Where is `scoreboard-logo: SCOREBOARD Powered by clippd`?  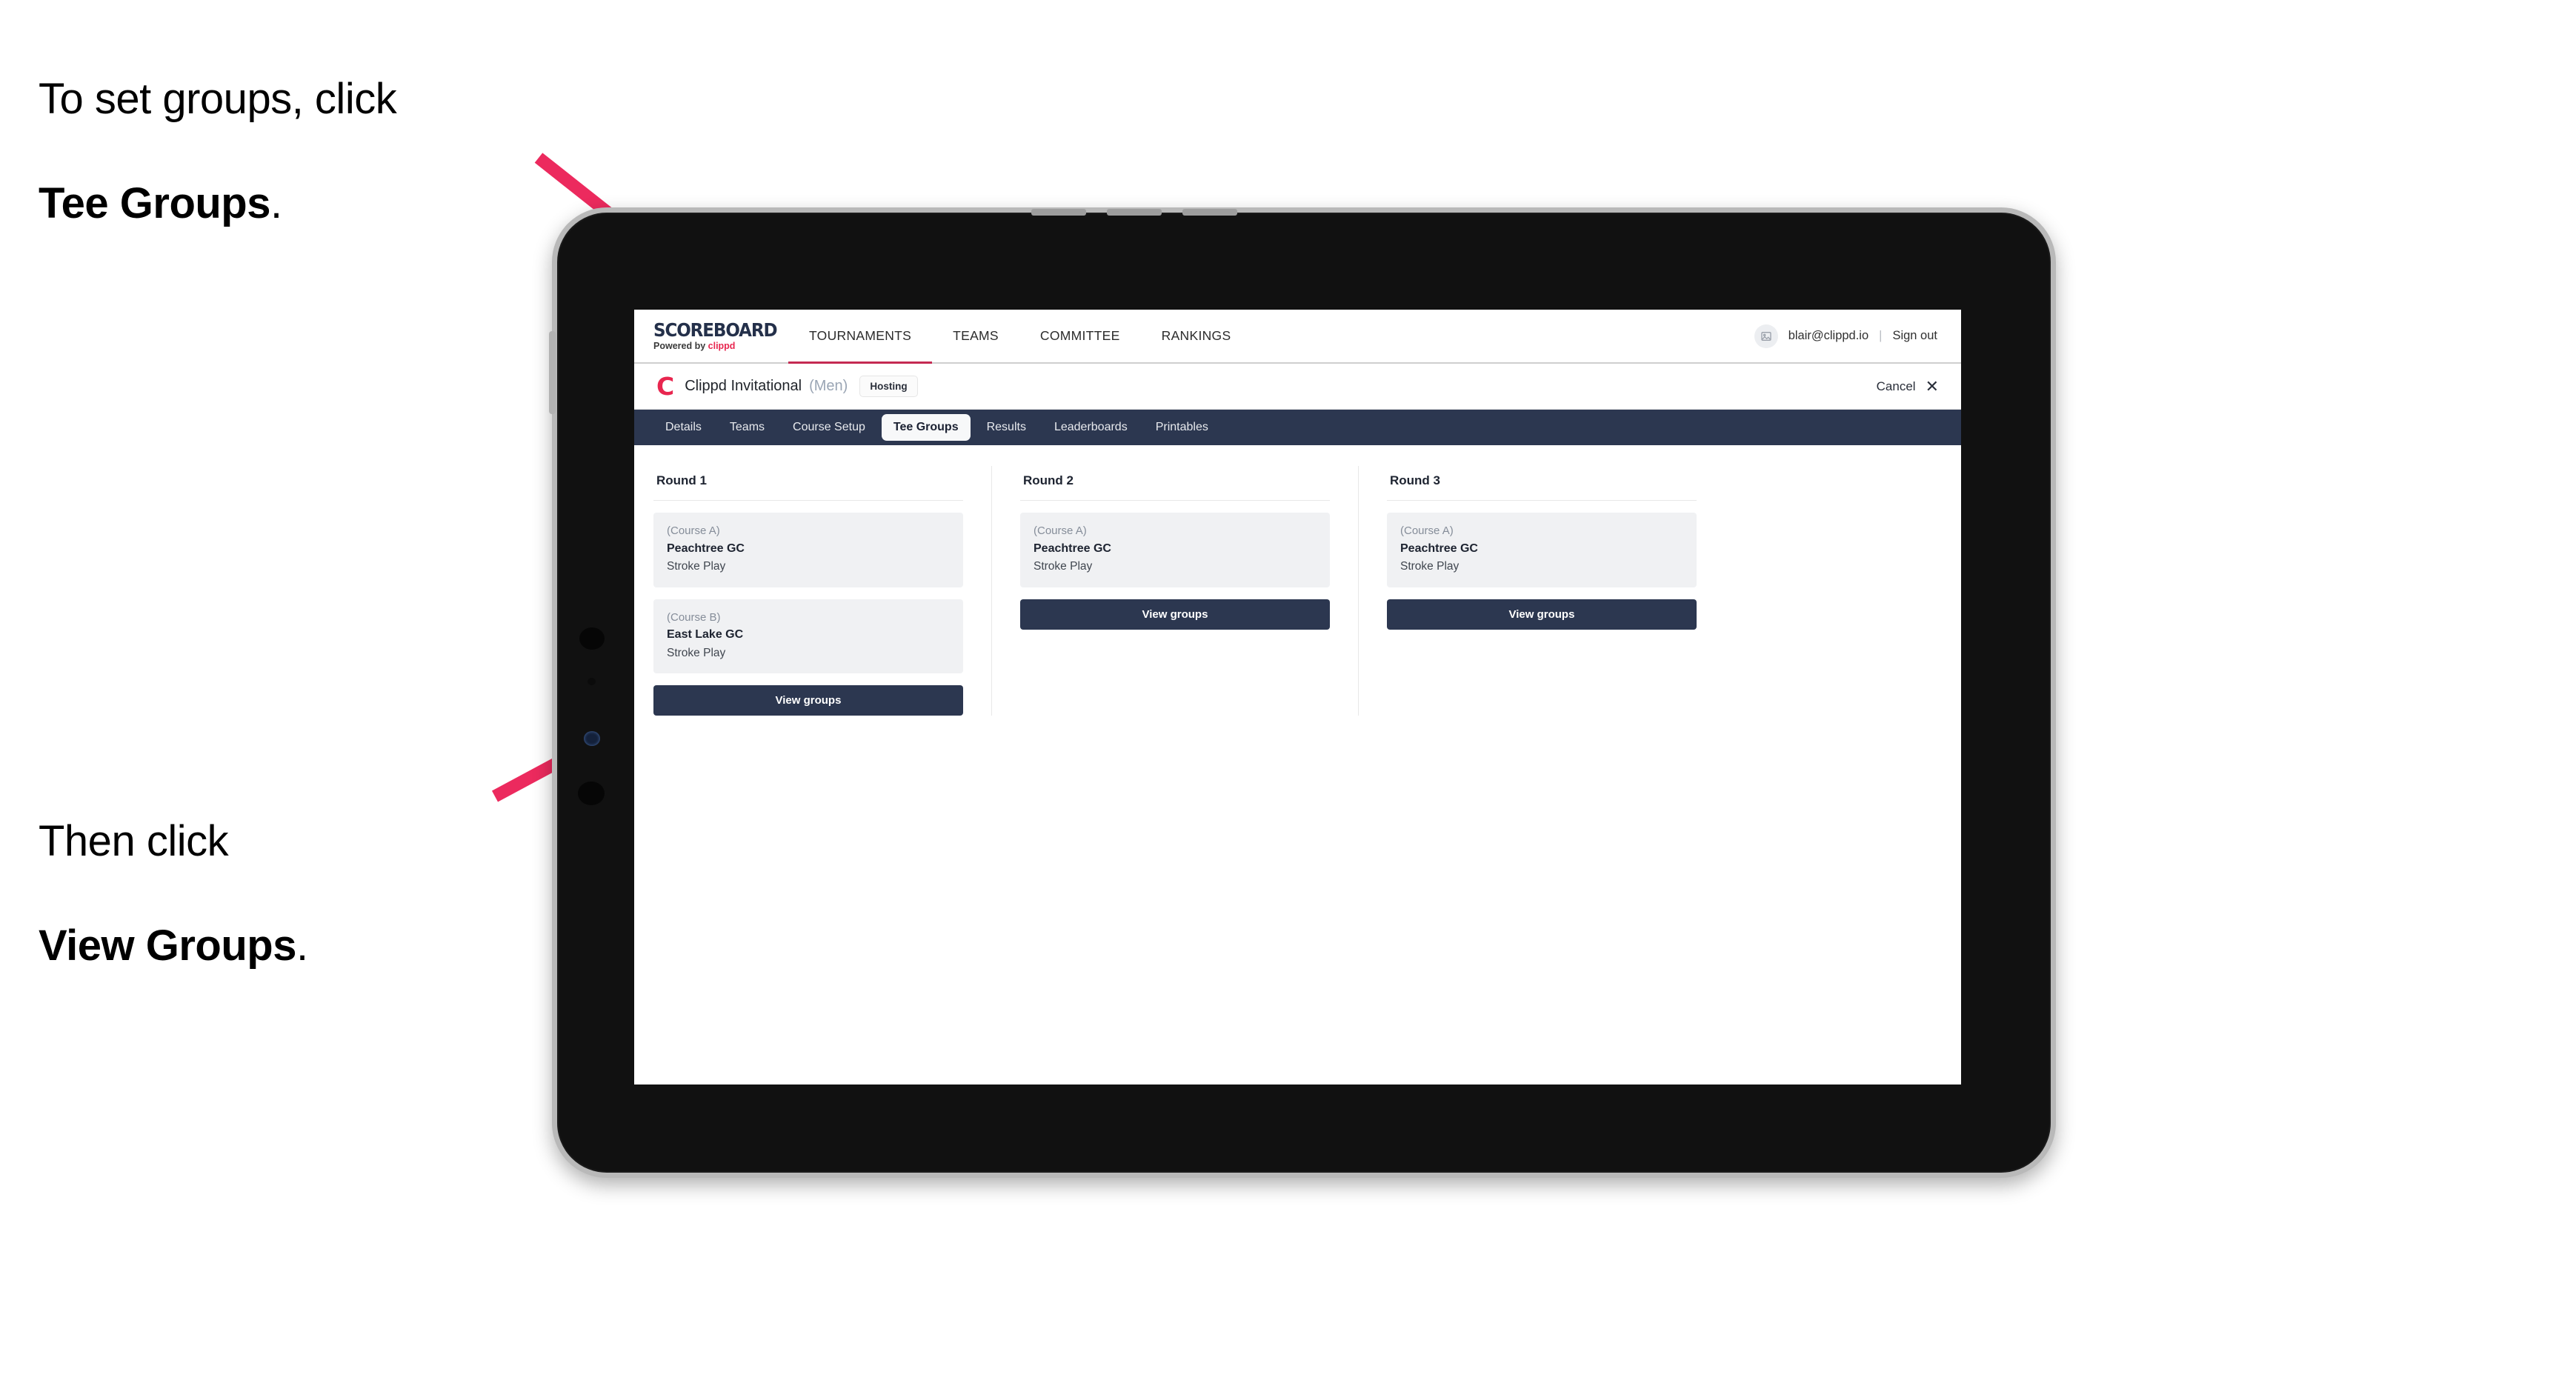
scoreboard-logo: SCOREBOARD Powered by clippd is located at coordinates (715, 335).